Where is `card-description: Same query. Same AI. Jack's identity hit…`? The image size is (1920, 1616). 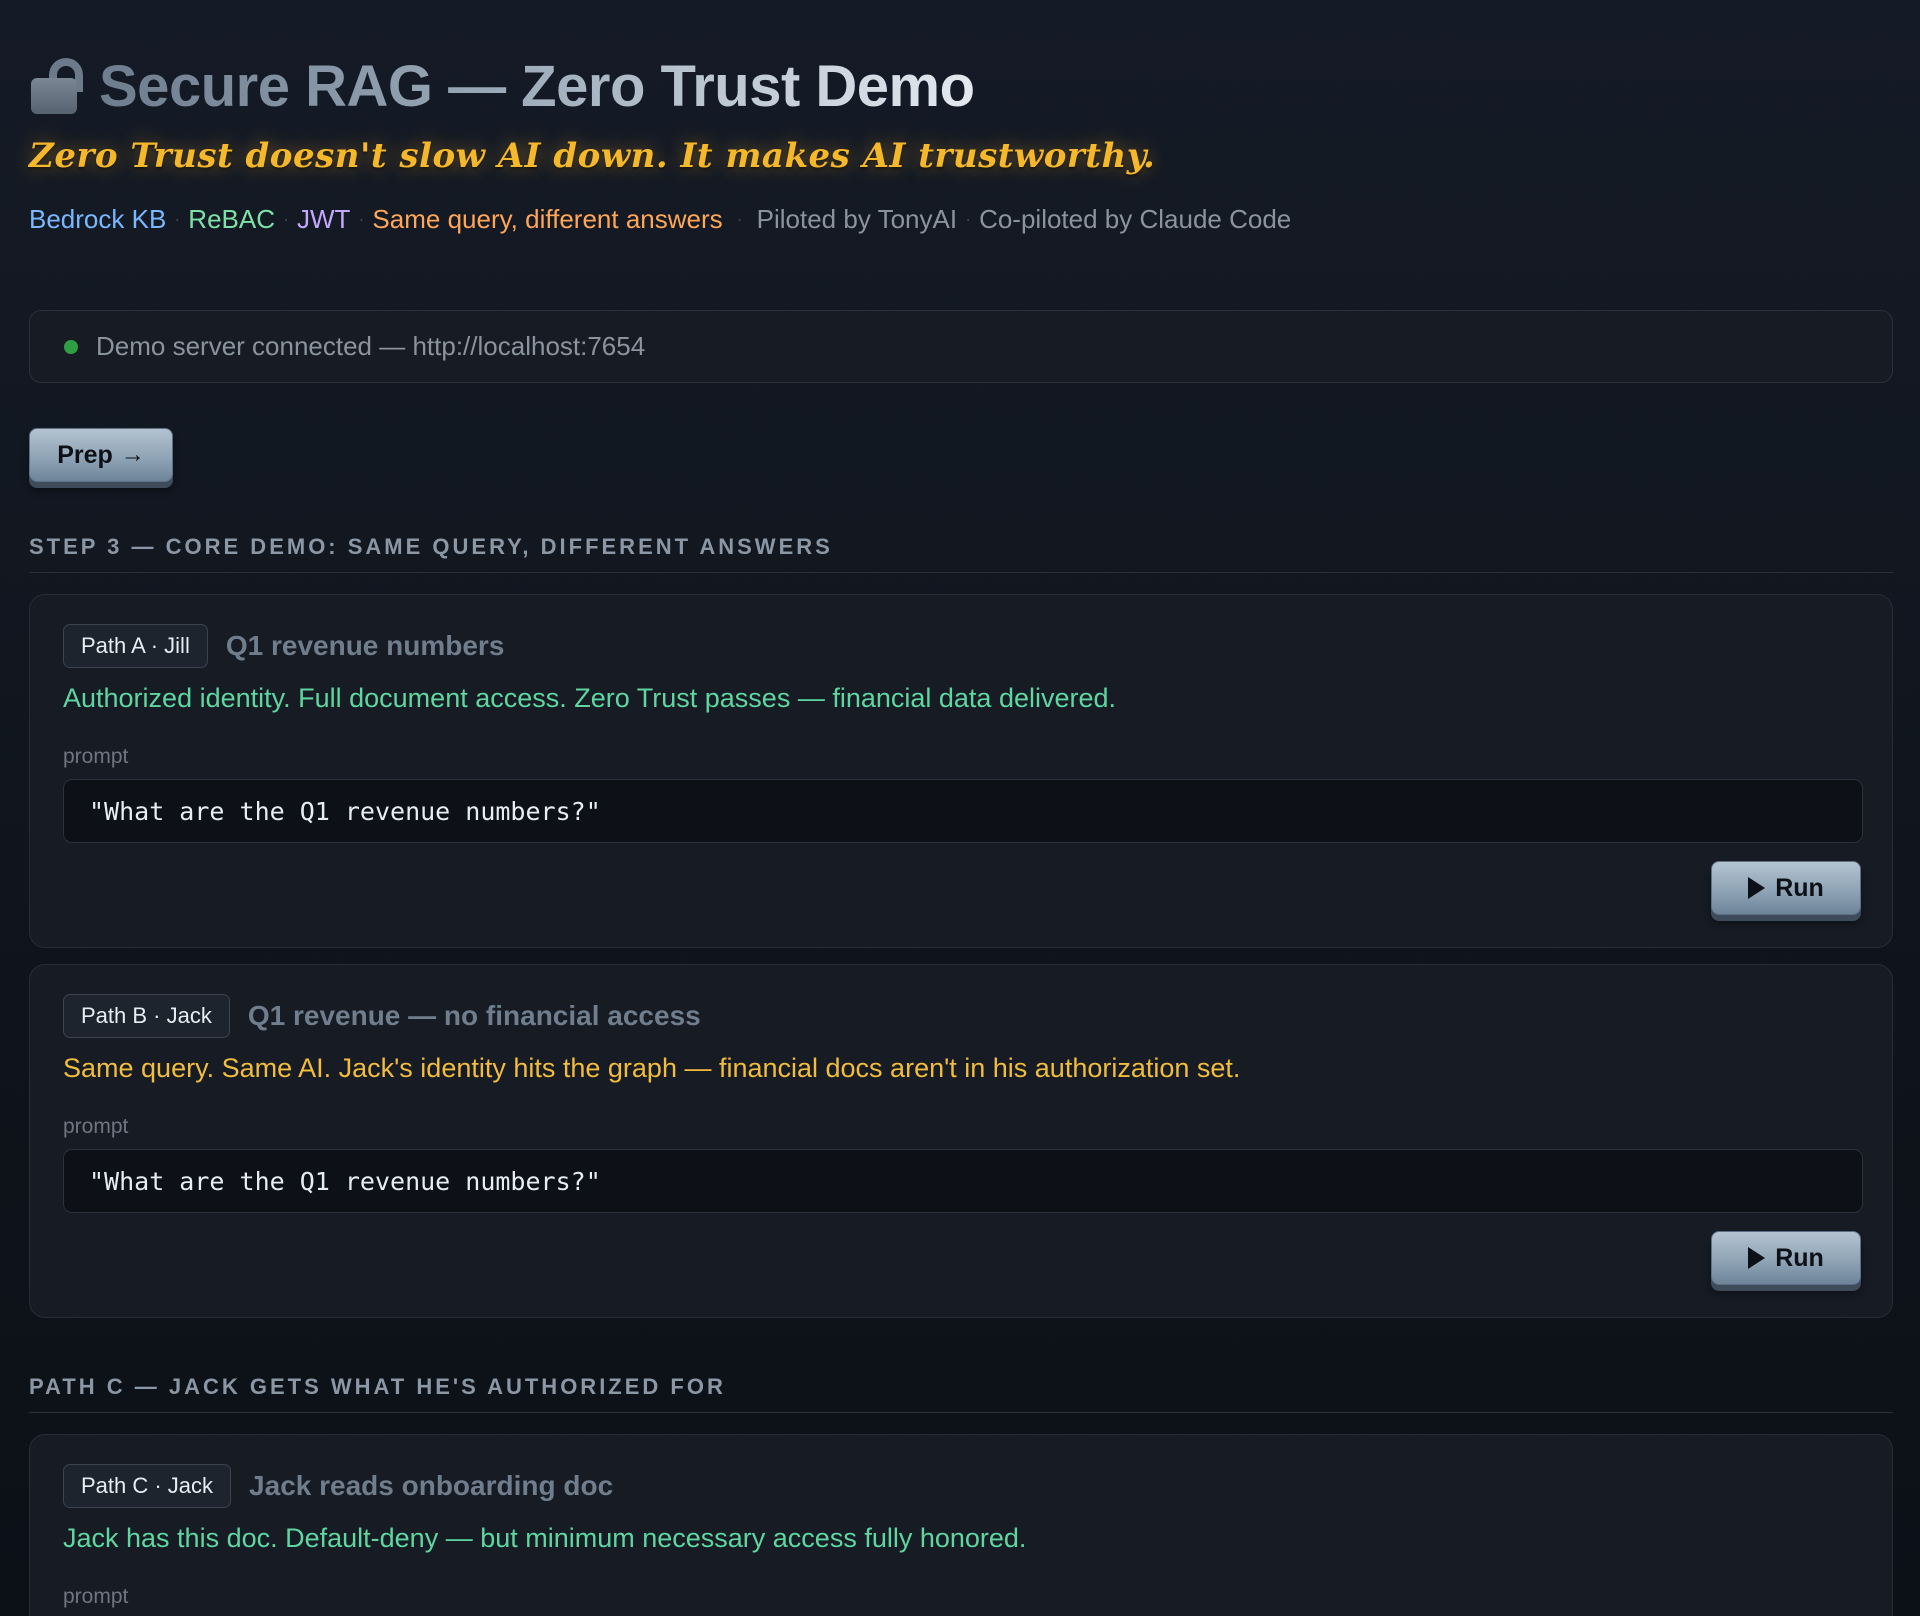 card-description: Same query. Same AI. Jack's identity hit… is located at coordinates (652, 1068).